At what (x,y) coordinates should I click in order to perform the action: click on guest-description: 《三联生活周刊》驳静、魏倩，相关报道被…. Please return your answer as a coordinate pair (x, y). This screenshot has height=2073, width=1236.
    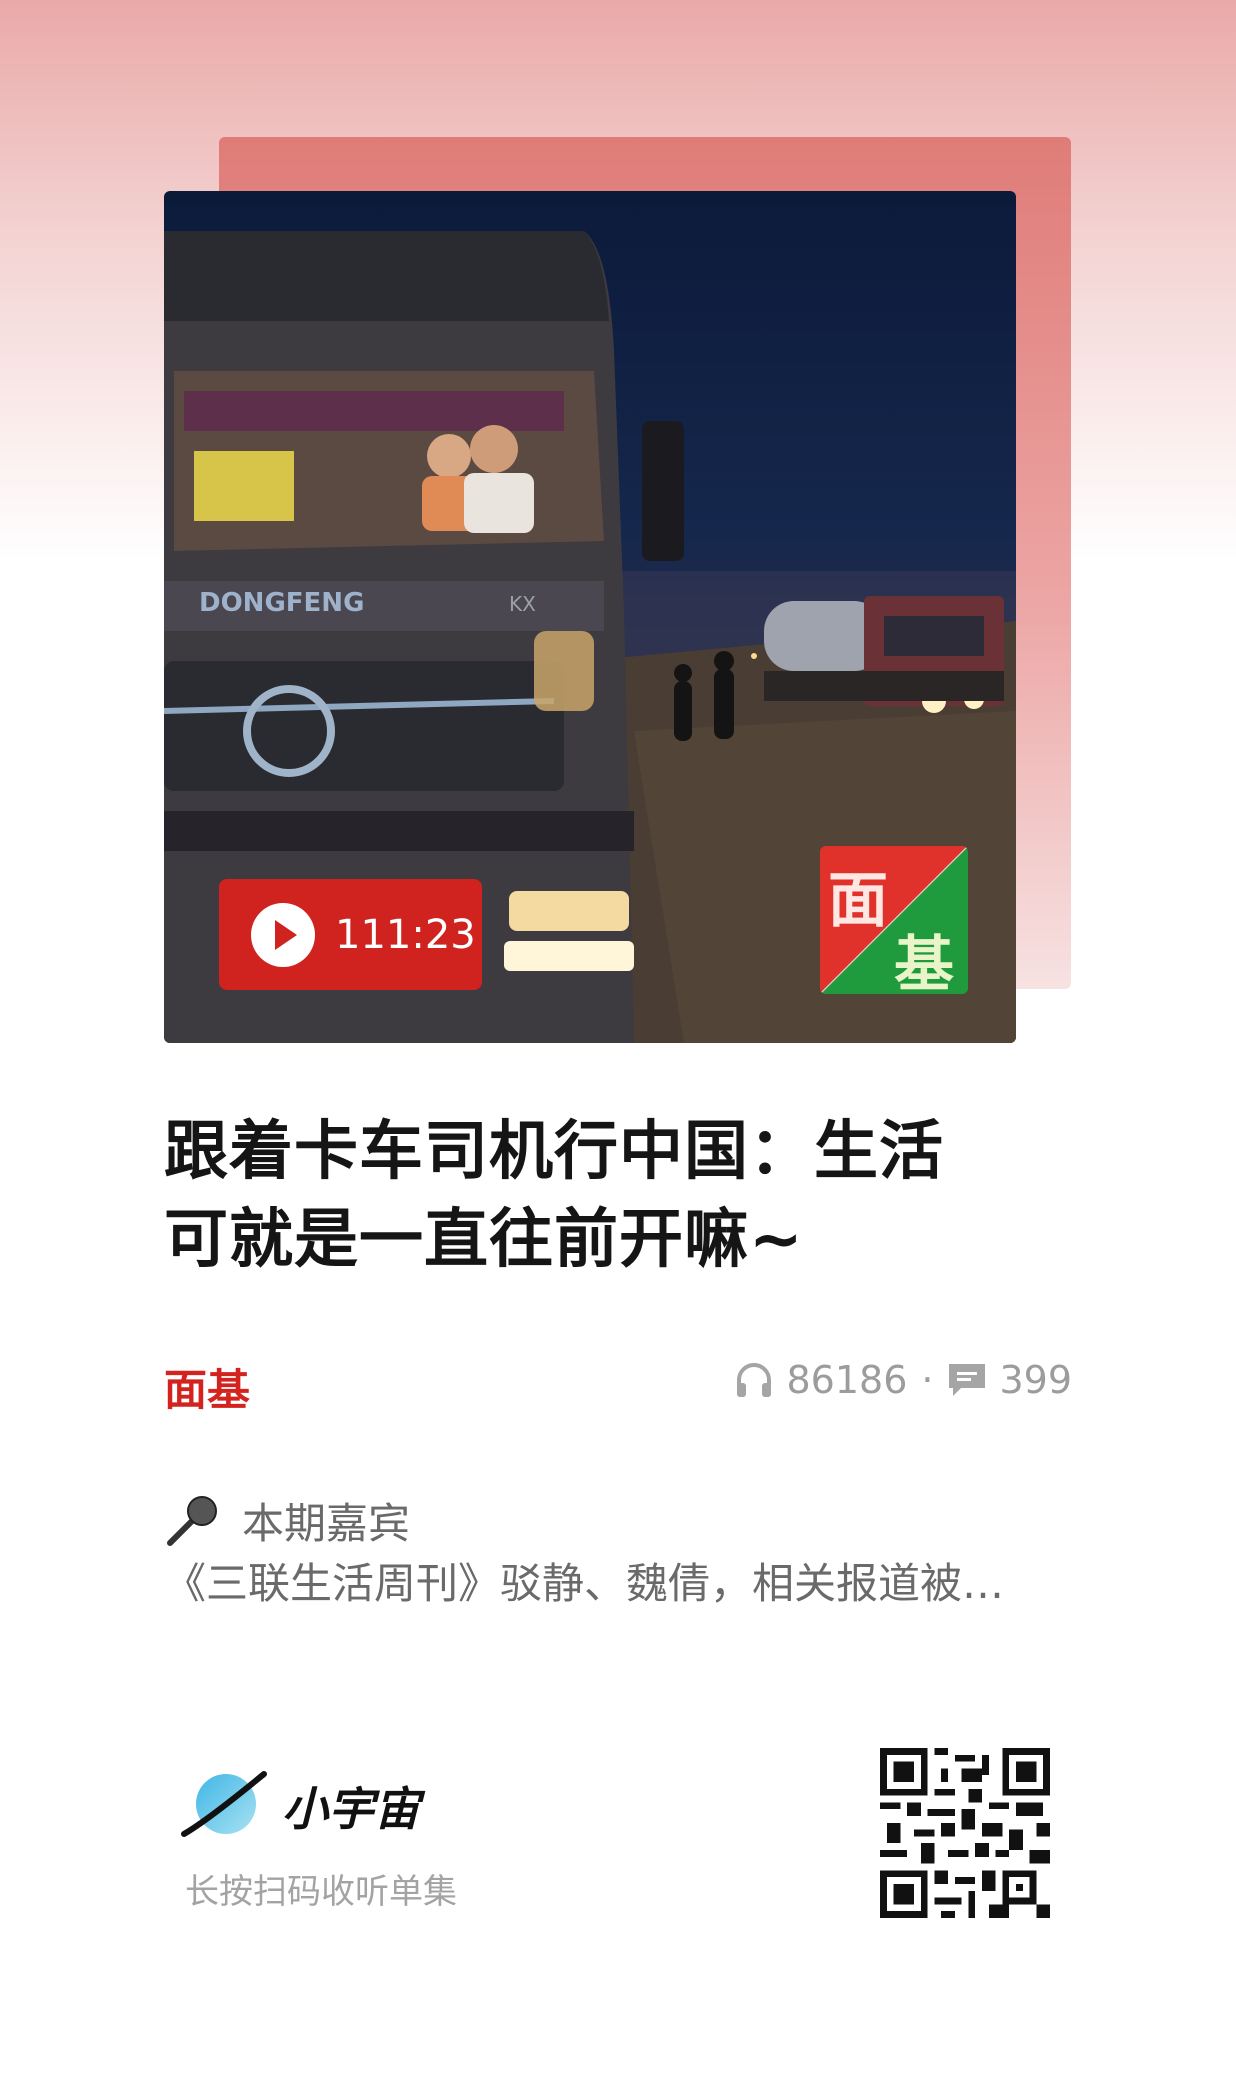
    Looking at the image, I should click on (584, 1583).